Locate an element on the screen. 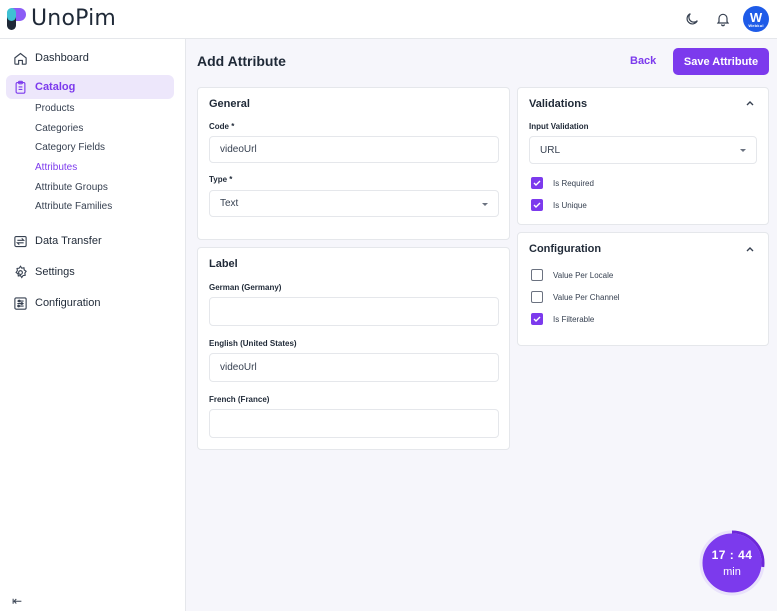  timer-time: 17 : 44 is located at coordinates (732, 555).